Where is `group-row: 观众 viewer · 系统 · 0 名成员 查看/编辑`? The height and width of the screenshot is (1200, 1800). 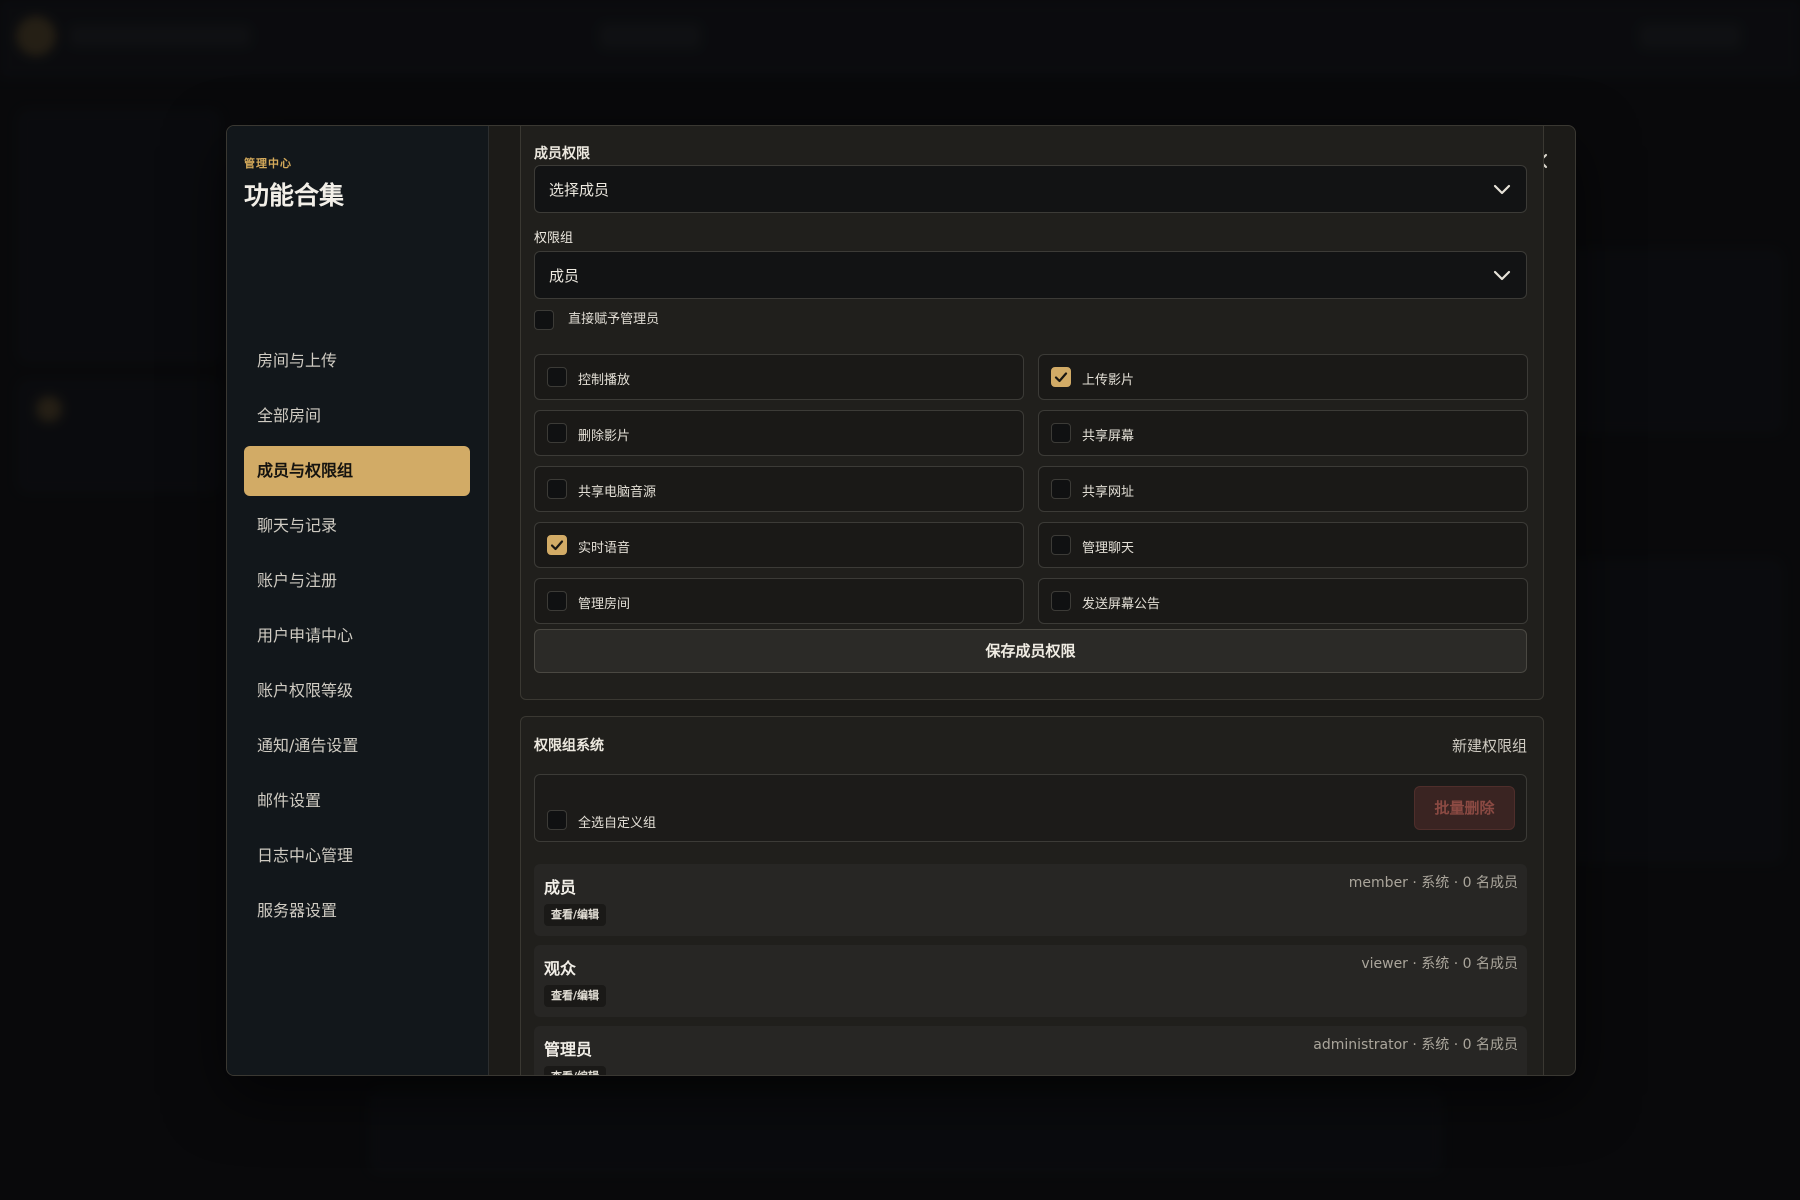 group-row: 观众 viewer · 系统 · 0 名成员 查看/编辑 is located at coordinates (1030, 981).